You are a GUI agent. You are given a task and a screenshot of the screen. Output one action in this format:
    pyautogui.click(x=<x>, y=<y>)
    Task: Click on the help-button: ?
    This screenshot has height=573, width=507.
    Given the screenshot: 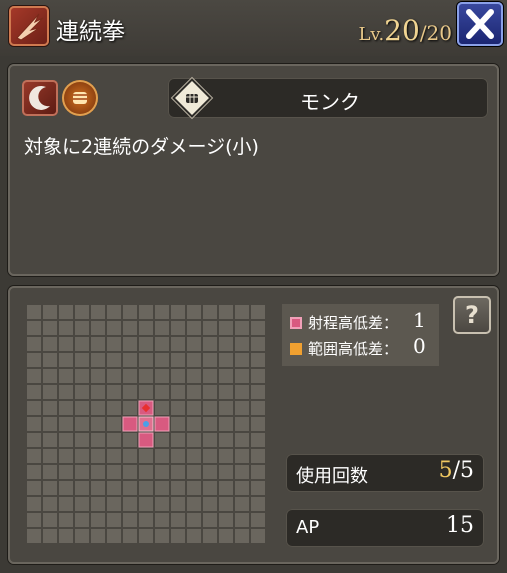 What is the action you would take?
    pyautogui.click(x=472, y=315)
    